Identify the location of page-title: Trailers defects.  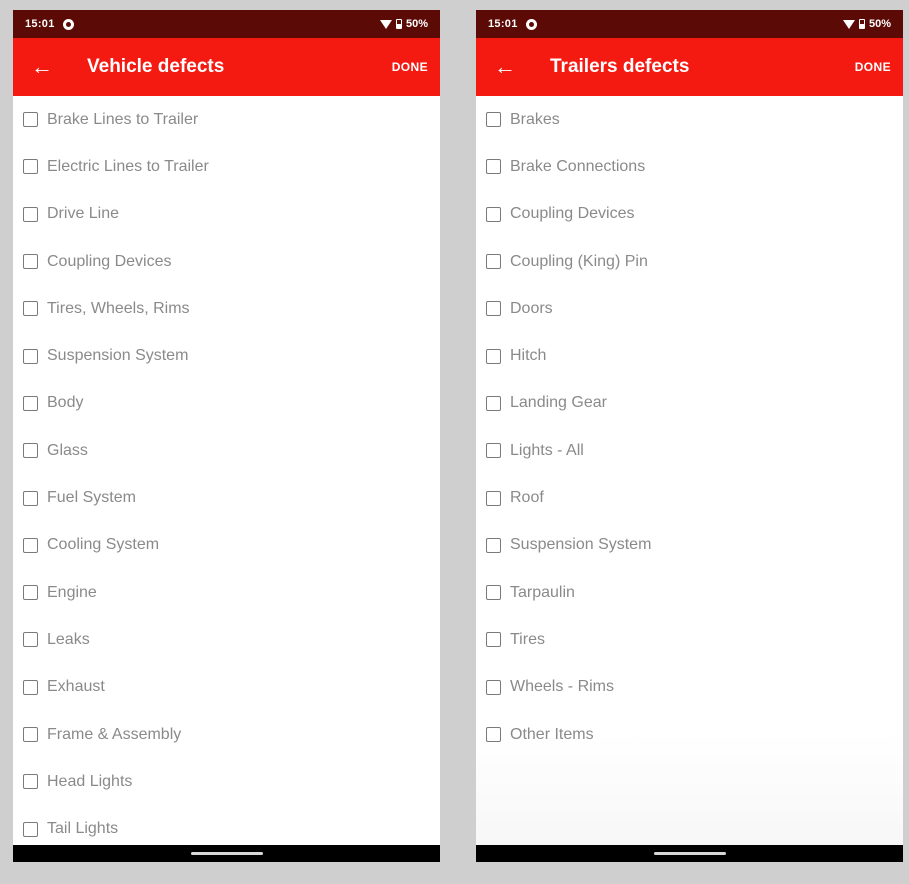
(620, 66).